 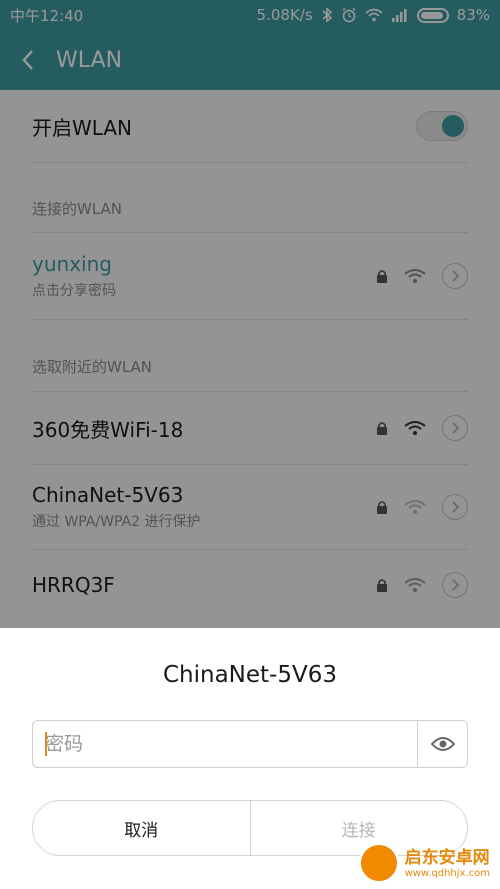 I want to click on password-field-container, so click(x=250, y=744).